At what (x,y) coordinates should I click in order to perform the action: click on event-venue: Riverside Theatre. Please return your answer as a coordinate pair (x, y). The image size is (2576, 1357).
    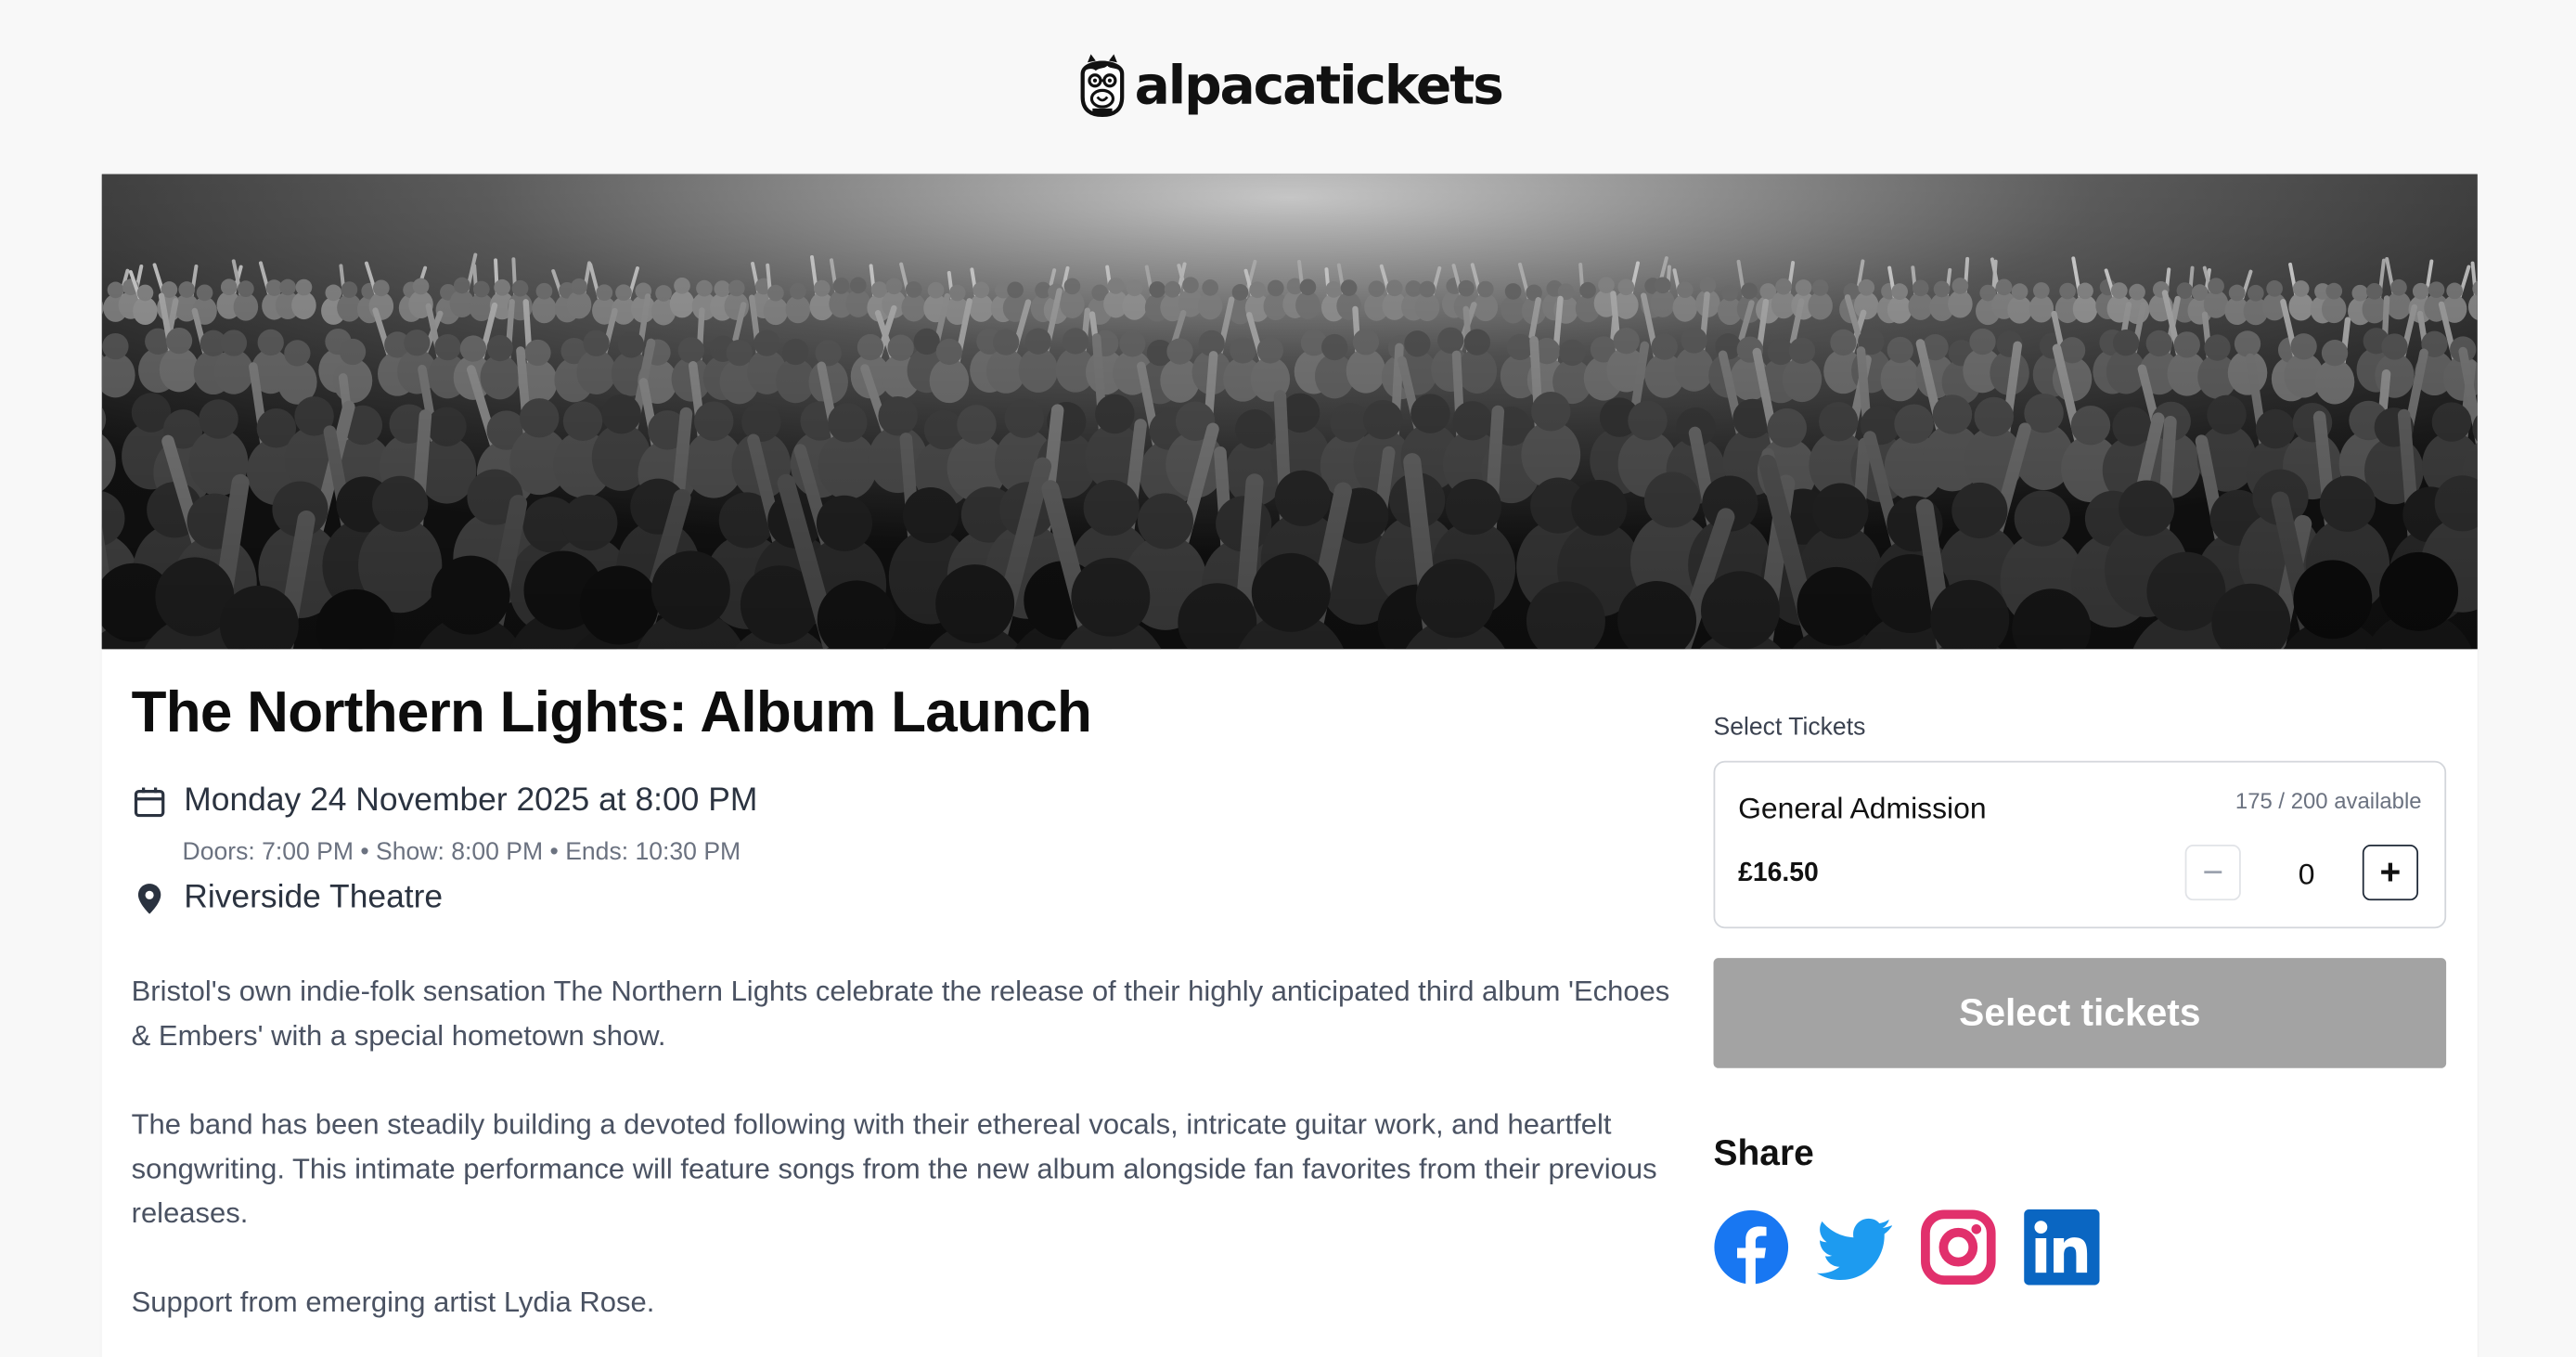
    Looking at the image, I should click on (287, 898).